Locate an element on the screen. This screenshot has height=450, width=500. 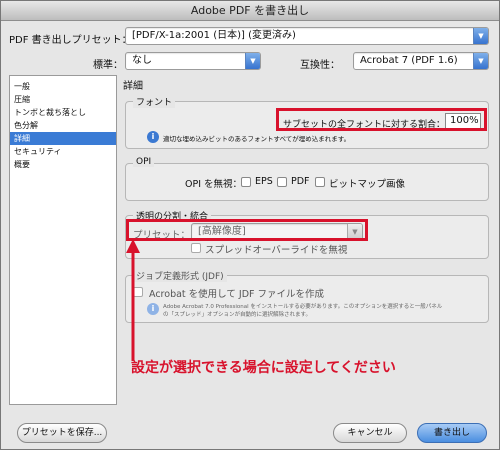
jdf-group-title: ジョブ定義形式 (JDF) is located at coordinates (180, 275).